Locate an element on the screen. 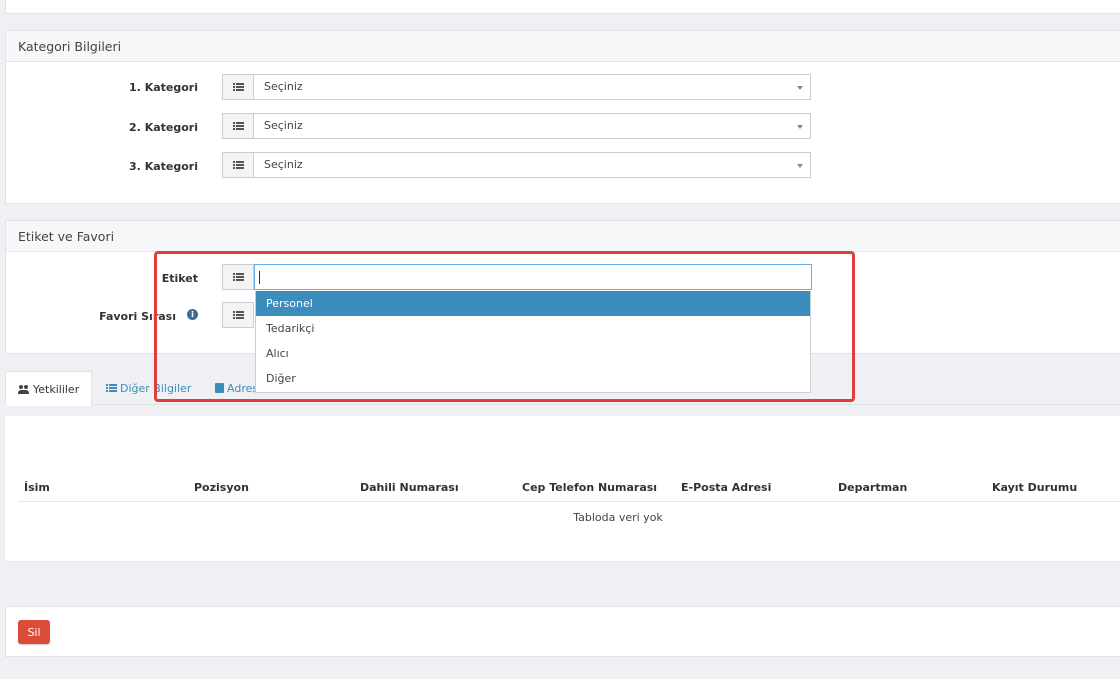 This screenshot has height=679, width=1120. column-header-cep-telefon: Cep Telefon Numarası is located at coordinates (590, 487).